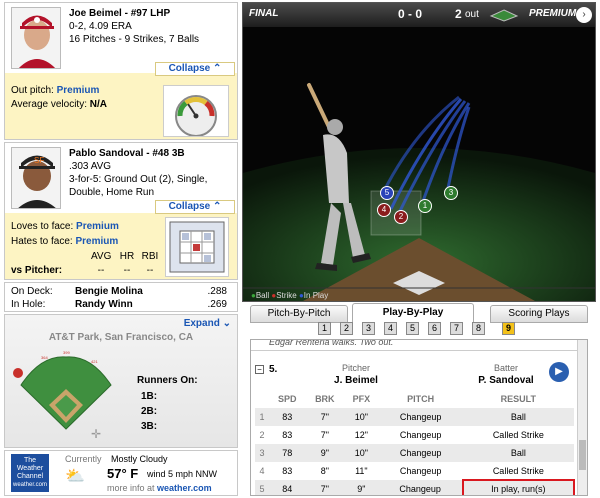 This screenshot has width=600, height=498. What do you see at coordinates (324, 328) in the screenshot?
I see `inning-button-1: 1` at bounding box center [324, 328].